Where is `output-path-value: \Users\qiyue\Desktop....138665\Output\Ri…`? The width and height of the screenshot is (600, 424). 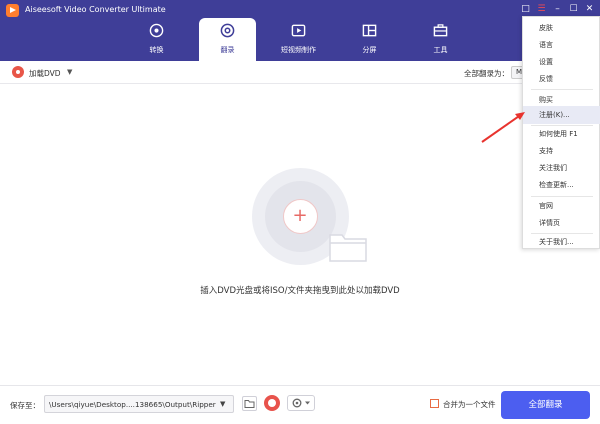
output-path-value: \Users\qiyue\Desktop....138665\Output\Ri… is located at coordinates (132, 404).